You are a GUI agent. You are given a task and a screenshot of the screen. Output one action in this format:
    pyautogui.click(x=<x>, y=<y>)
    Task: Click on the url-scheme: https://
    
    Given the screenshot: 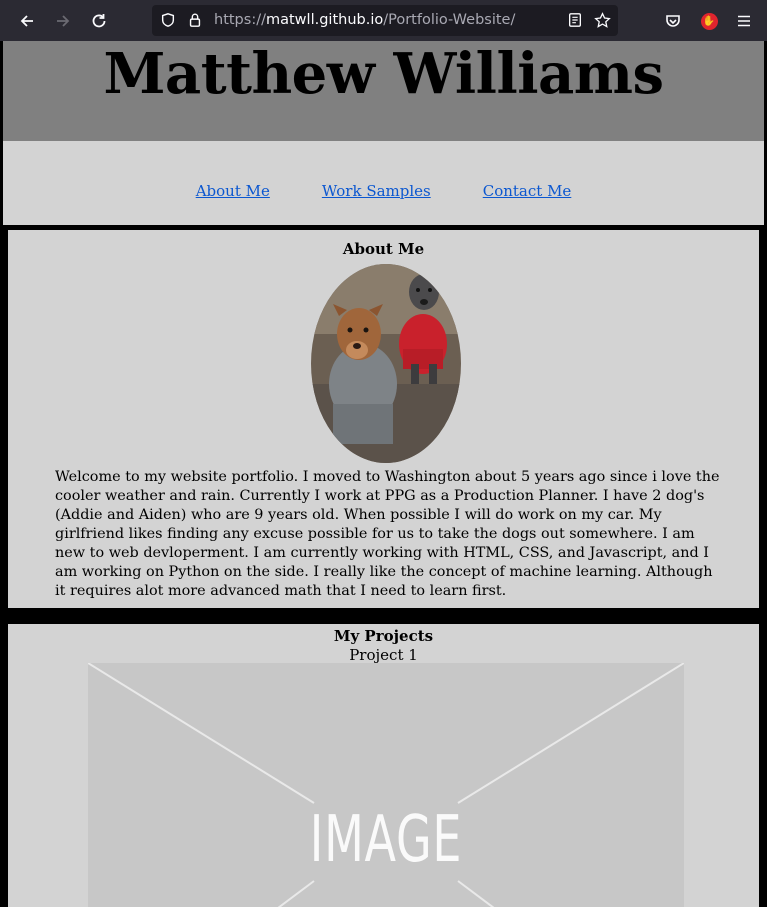 What is the action you would take?
    pyautogui.click(x=240, y=20)
    